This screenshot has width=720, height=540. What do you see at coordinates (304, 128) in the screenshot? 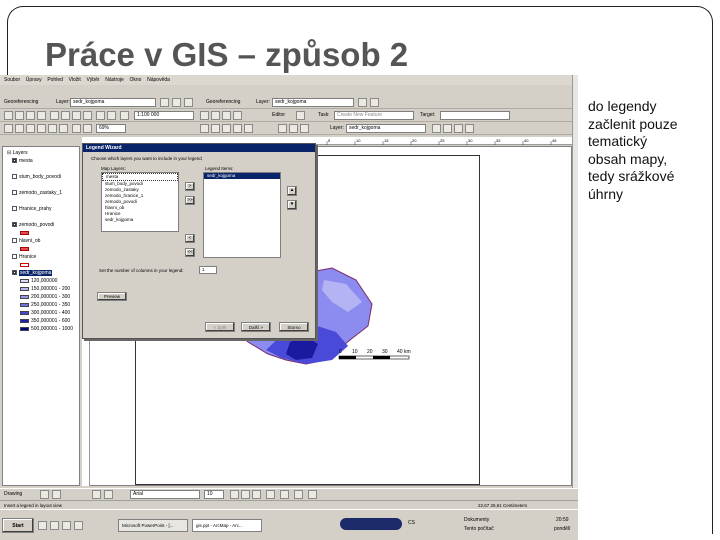
I see `arrow-icon` at bounding box center [304, 128].